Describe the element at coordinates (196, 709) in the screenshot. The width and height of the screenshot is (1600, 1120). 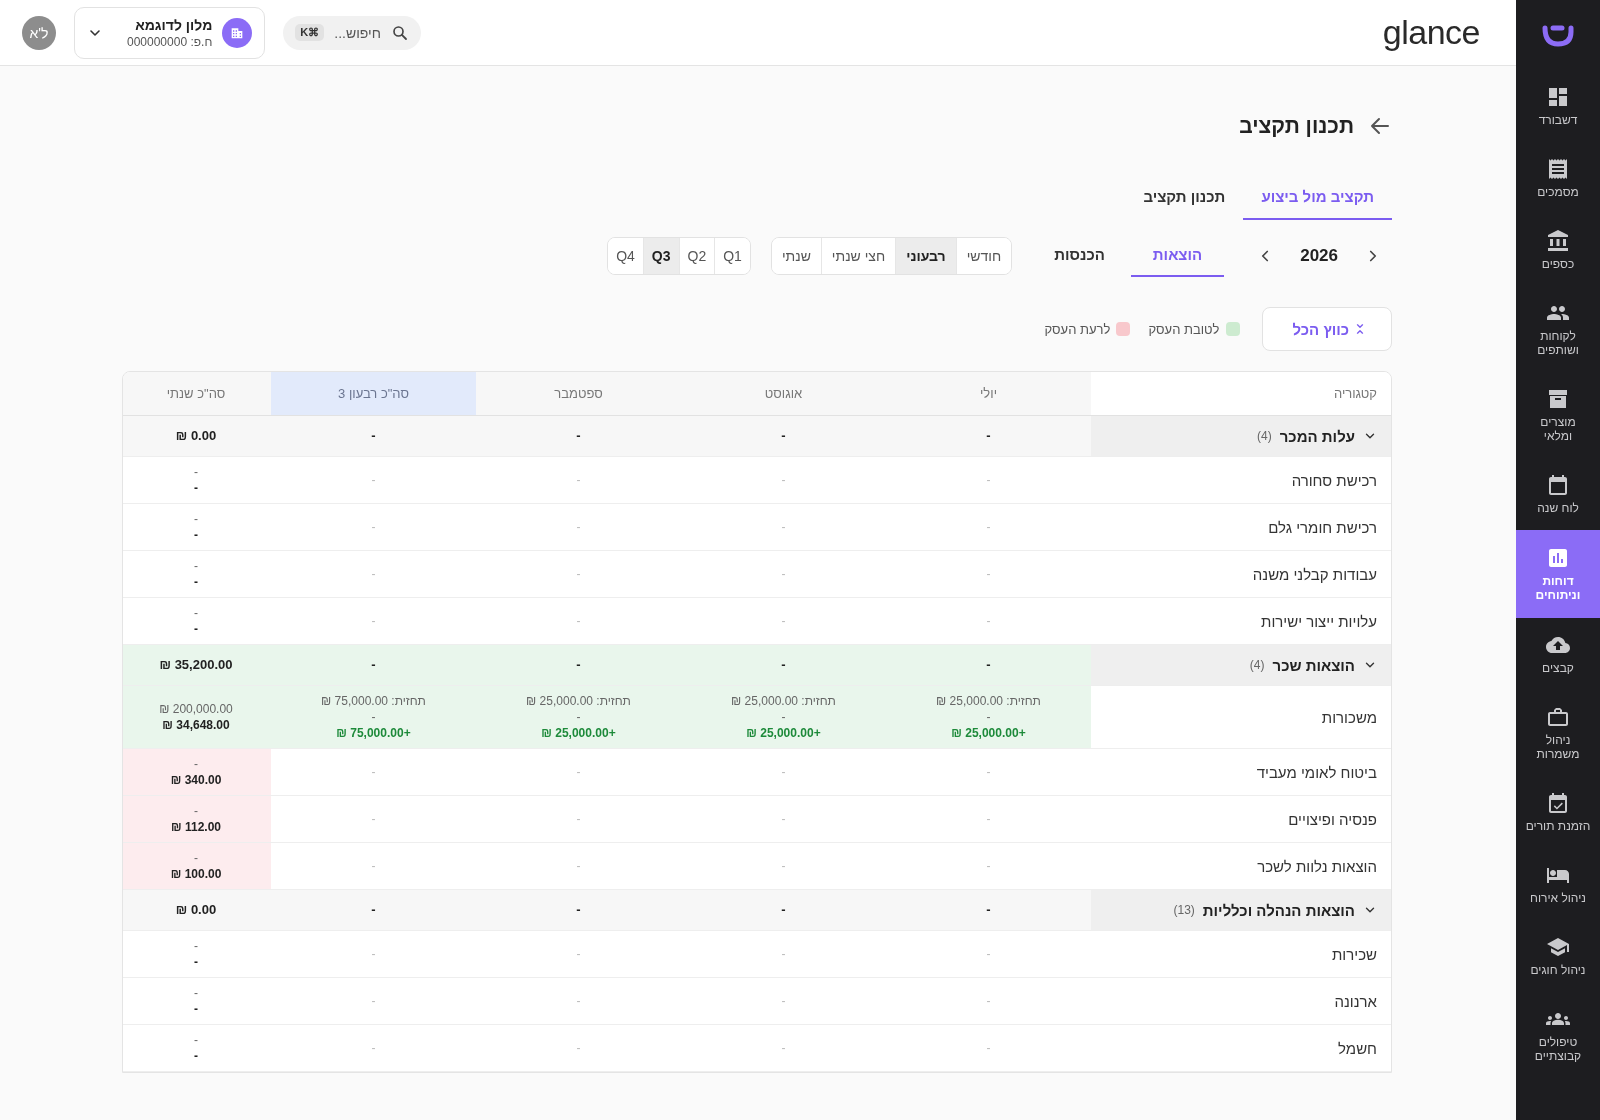
I see `forecast-value: 200,000.00 ₪` at that location.